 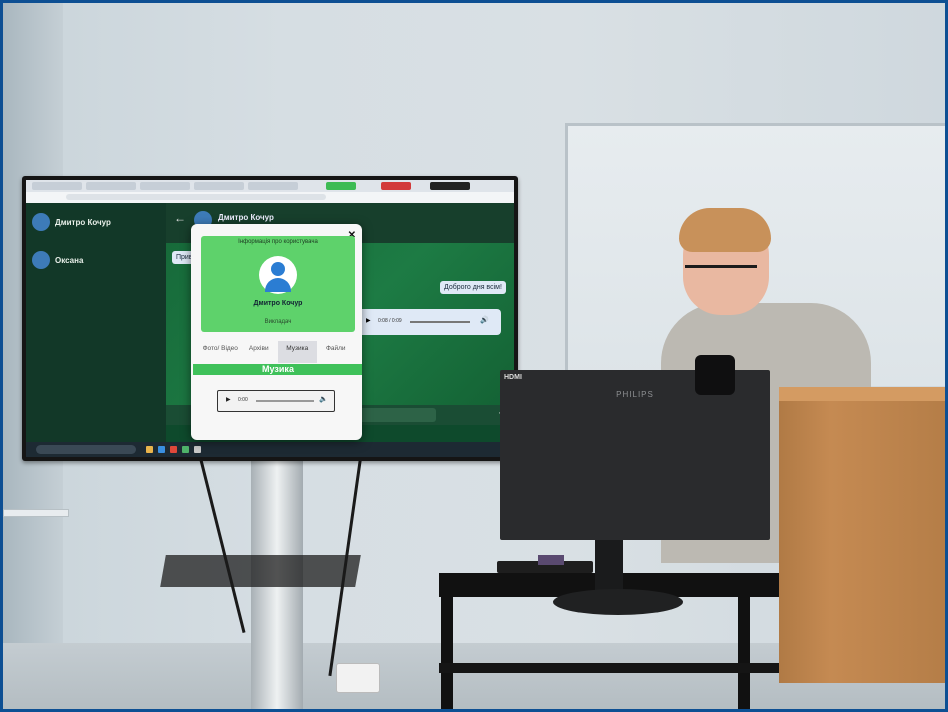 I want to click on record-indicator, so click(x=396, y=186).